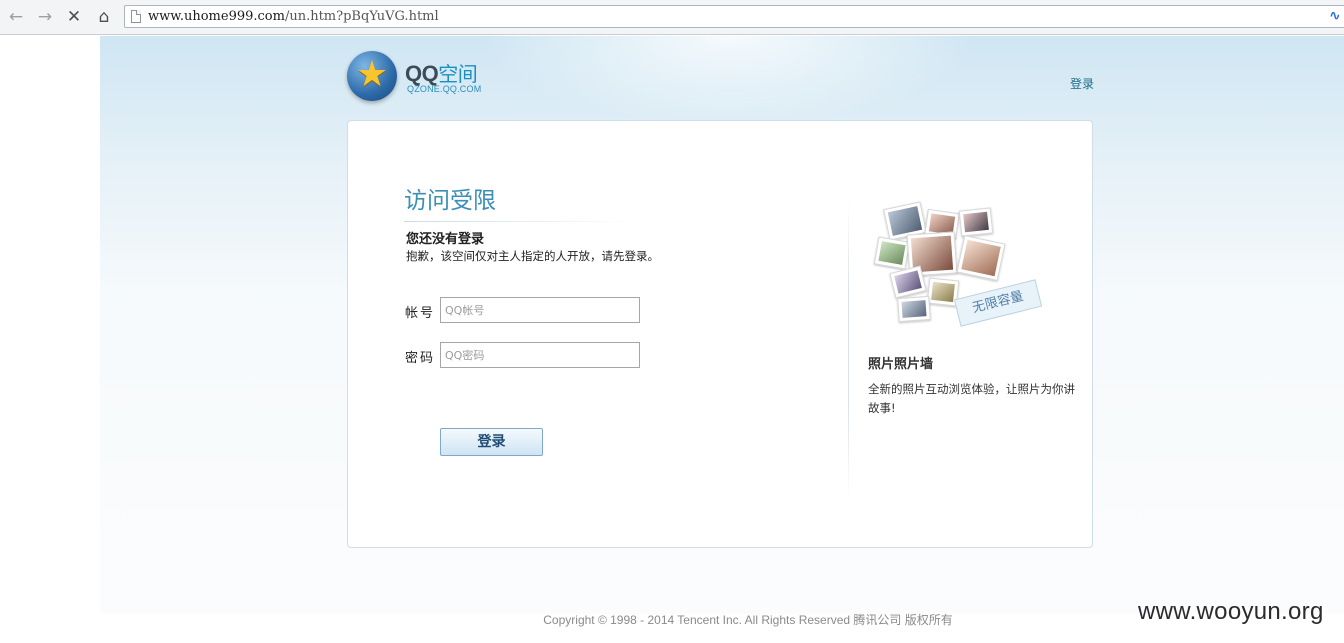 The width and height of the screenshot is (1344, 643). What do you see at coordinates (361, 16) in the screenshot?
I see `url-path: /un.htm?pBqYuVG.html` at bounding box center [361, 16].